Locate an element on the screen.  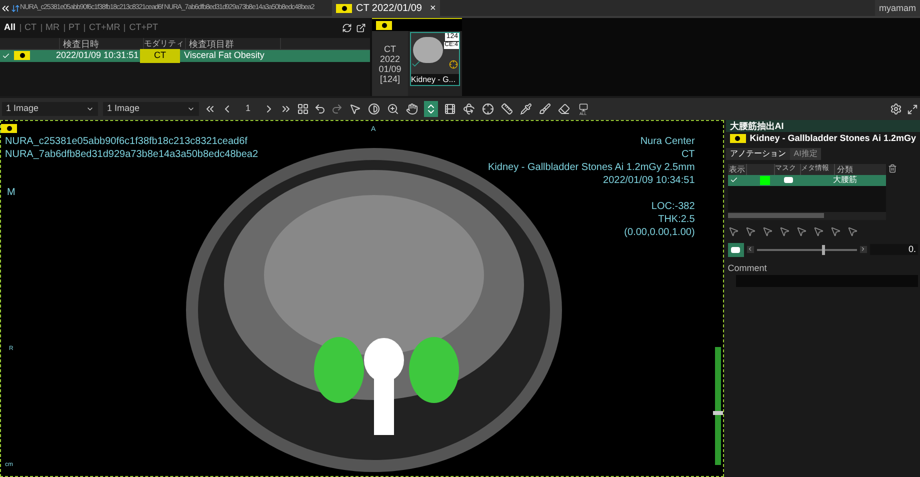
brush-icon is located at coordinates (545, 109).